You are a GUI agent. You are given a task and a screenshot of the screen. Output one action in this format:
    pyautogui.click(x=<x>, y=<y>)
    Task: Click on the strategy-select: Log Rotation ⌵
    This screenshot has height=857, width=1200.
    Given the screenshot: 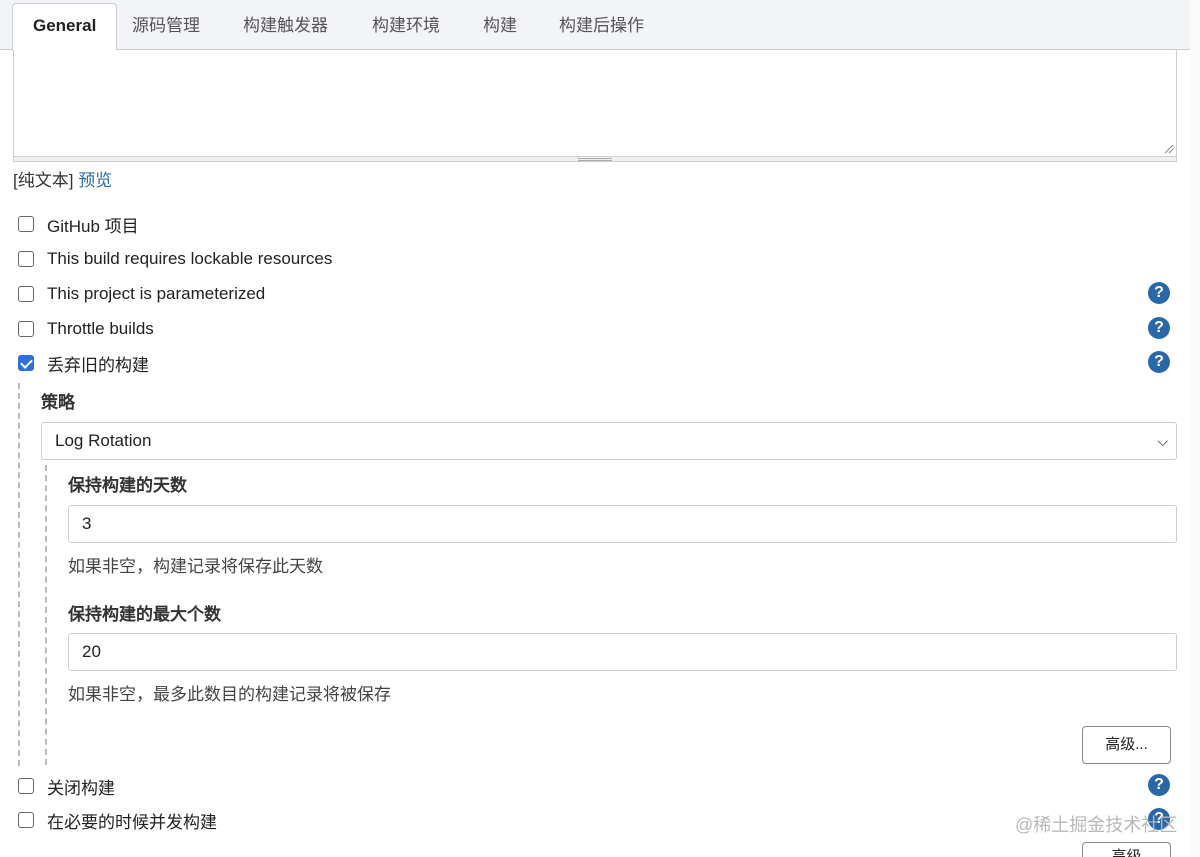 What is the action you would take?
    pyautogui.click(x=609, y=441)
    